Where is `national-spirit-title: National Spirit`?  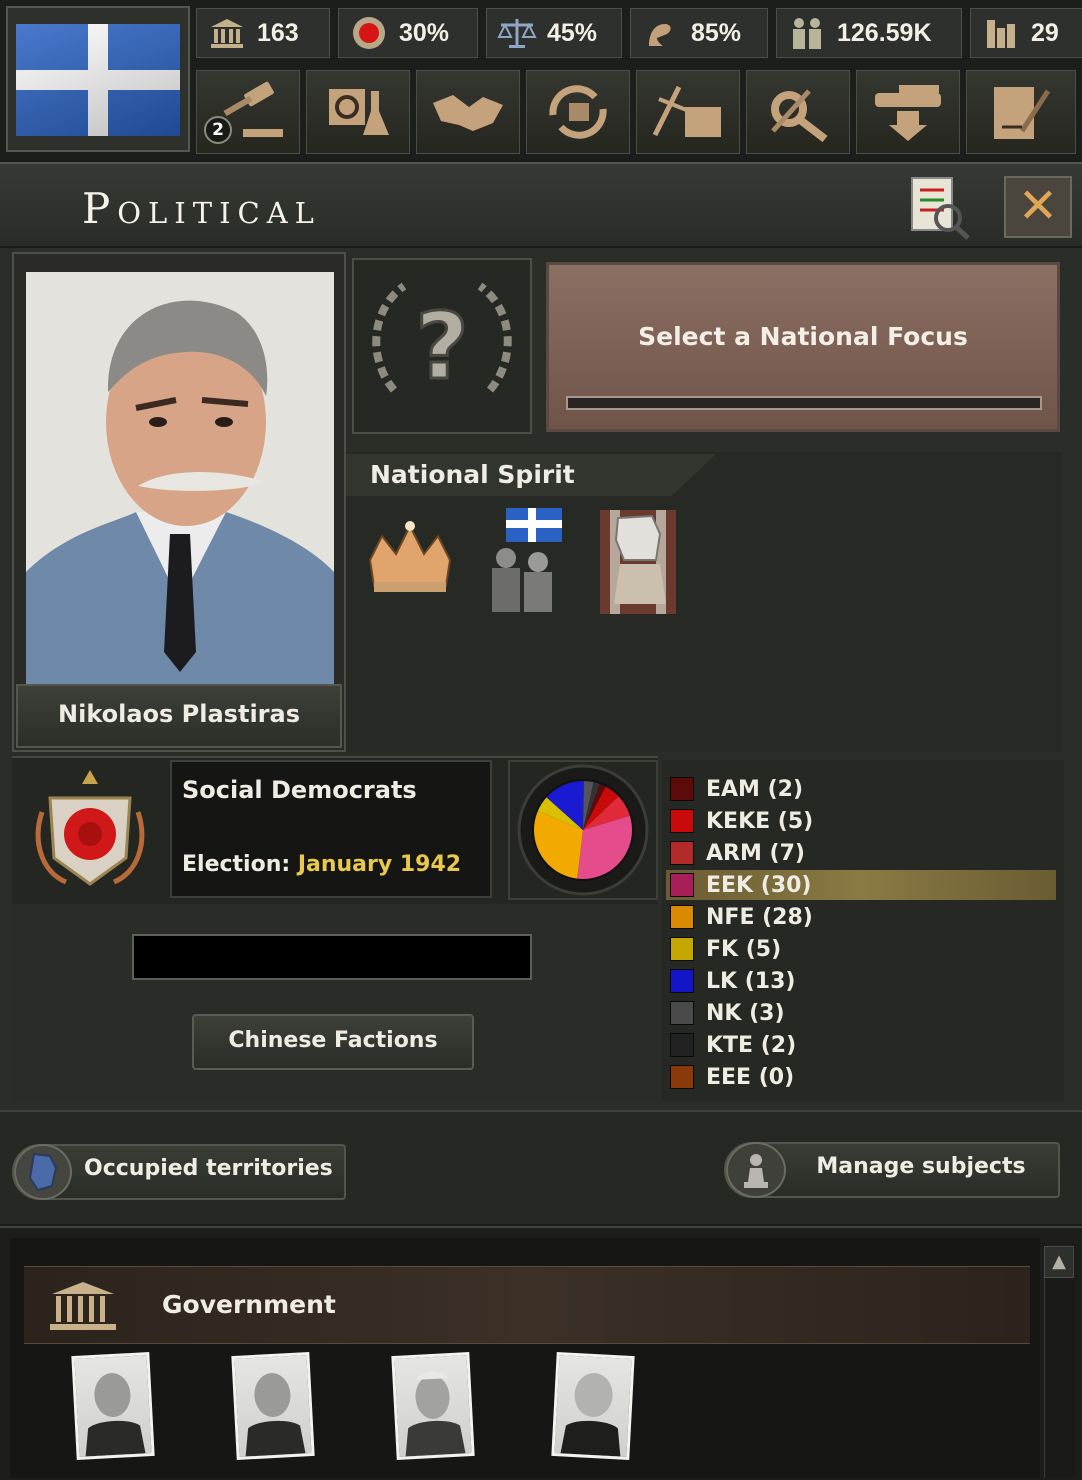 national-spirit-title: National Spirit is located at coordinates (472, 474).